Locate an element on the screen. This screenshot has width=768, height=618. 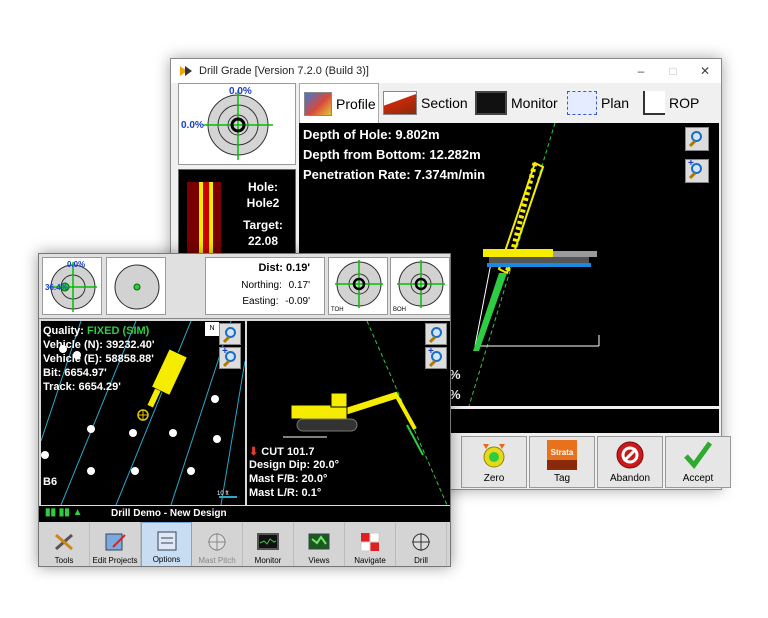
toh-label: TOH is located at coordinates (337, 310).